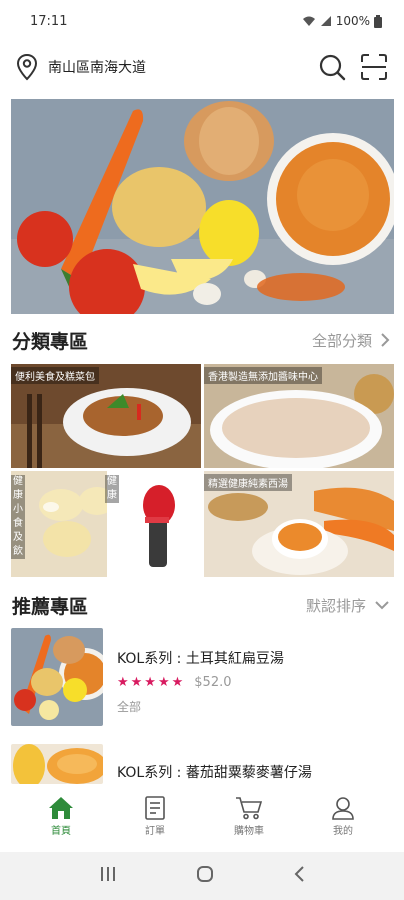 This screenshot has height=900, width=404. What do you see at coordinates (202, 764) in the screenshot?
I see `product-card: KOL系列 : 蕃茄甜粟藜麥薯仔湯` at bounding box center [202, 764].